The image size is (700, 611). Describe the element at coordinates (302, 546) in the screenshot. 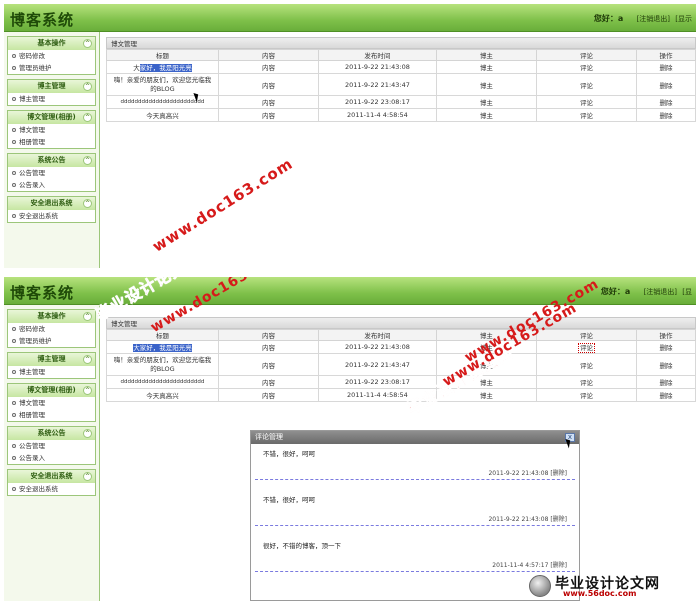

I see `comment-text: 很好，不错的博客，顶一下` at that location.